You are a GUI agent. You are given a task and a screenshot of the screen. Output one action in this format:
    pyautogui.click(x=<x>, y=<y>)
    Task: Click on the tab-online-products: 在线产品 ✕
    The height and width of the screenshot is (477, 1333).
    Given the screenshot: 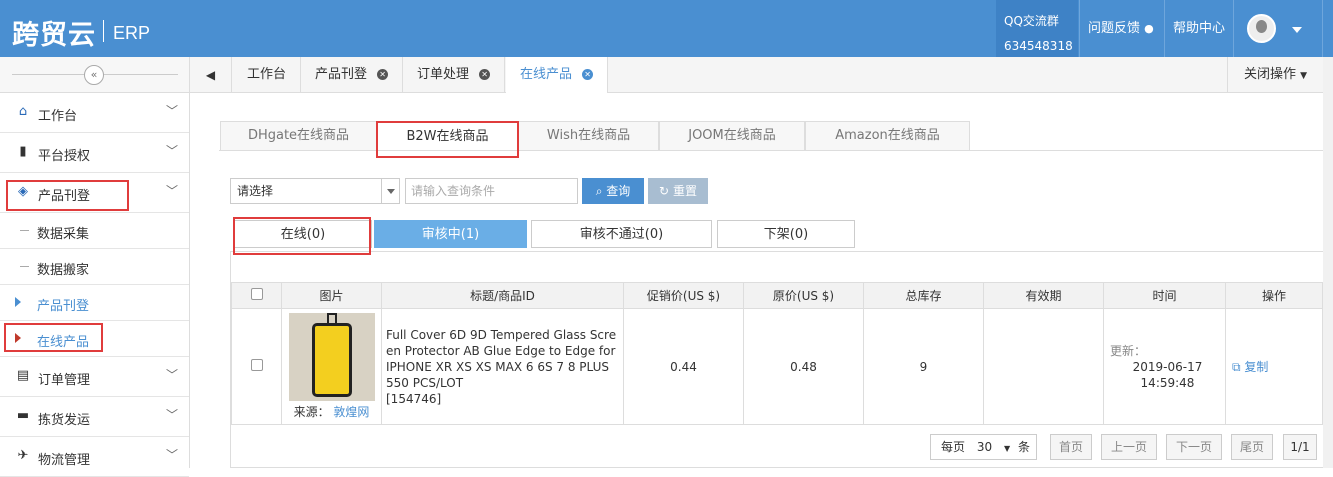 What is the action you would take?
    pyautogui.click(x=557, y=75)
    